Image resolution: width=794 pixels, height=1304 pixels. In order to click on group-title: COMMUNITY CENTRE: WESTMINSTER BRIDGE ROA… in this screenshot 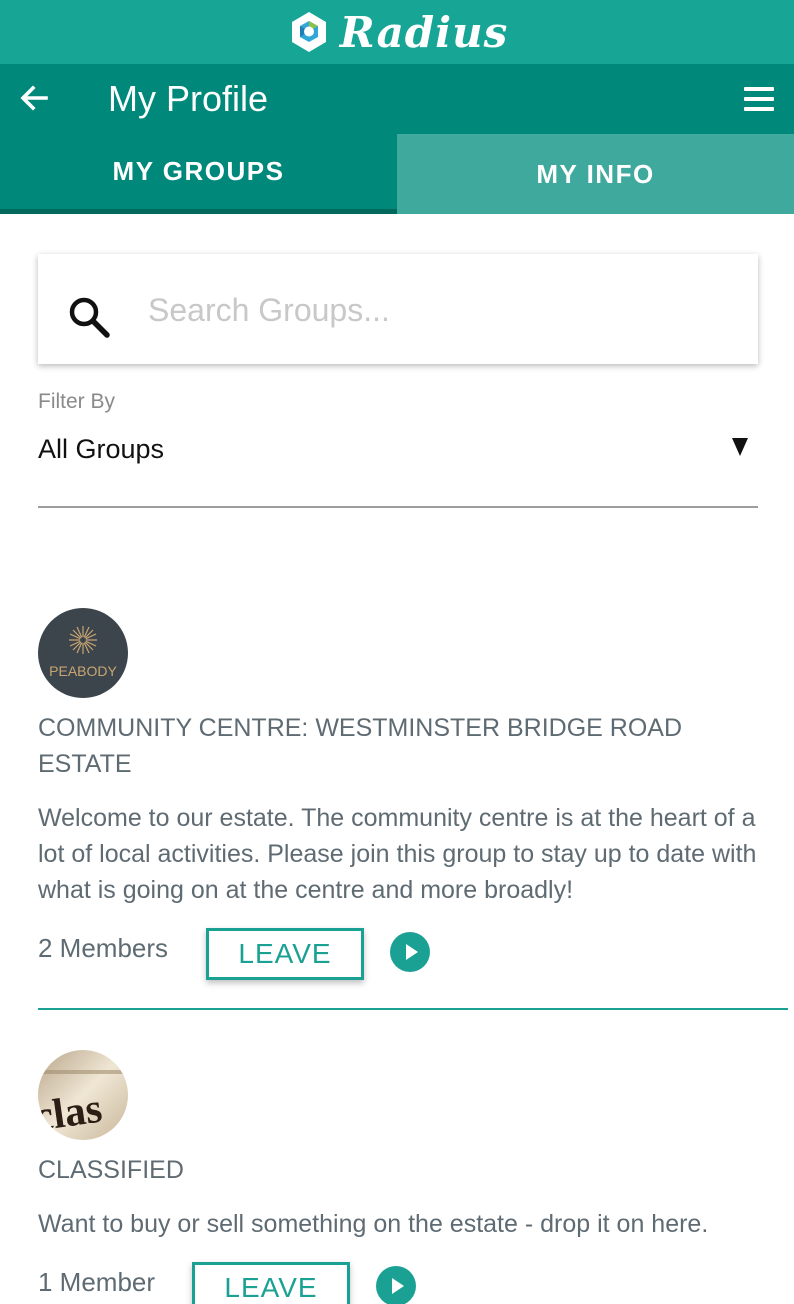, I will do `click(360, 746)`.